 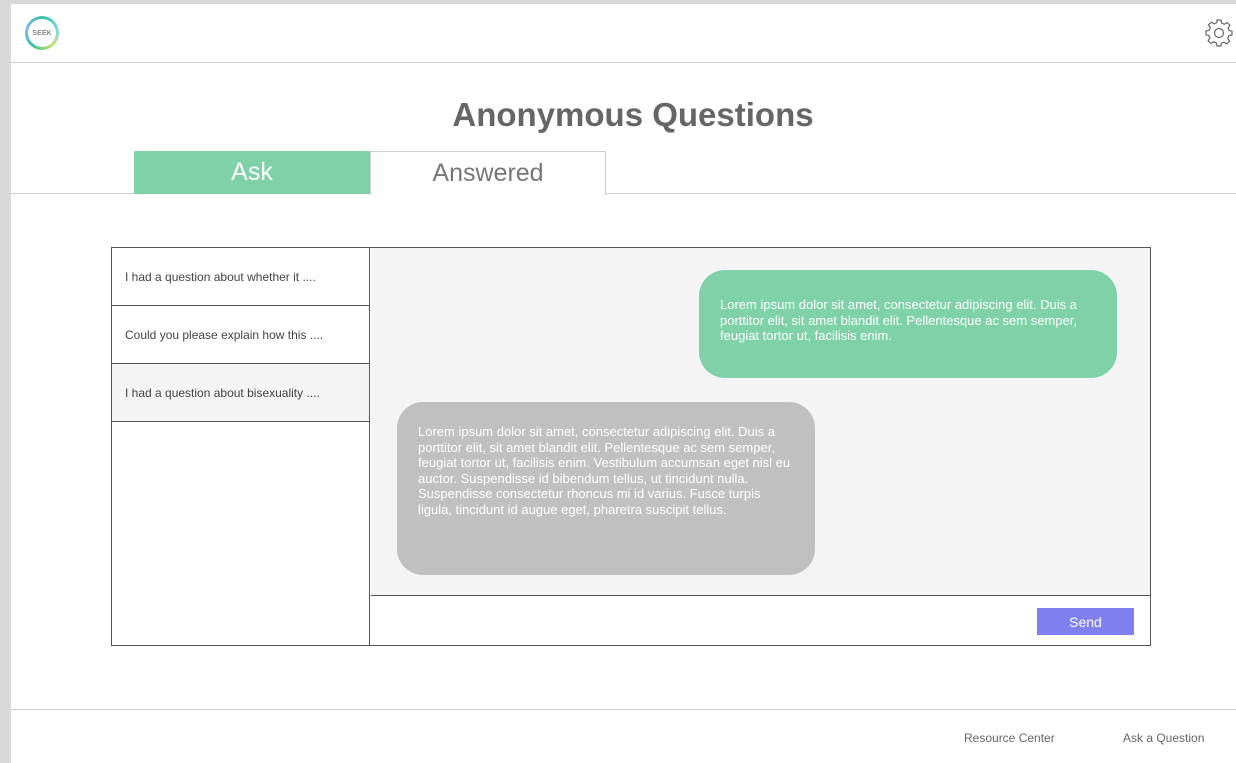 What do you see at coordinates (1219, 33) in the screenshot?
I see `gear-icon` at bounding box center [1219, 33].